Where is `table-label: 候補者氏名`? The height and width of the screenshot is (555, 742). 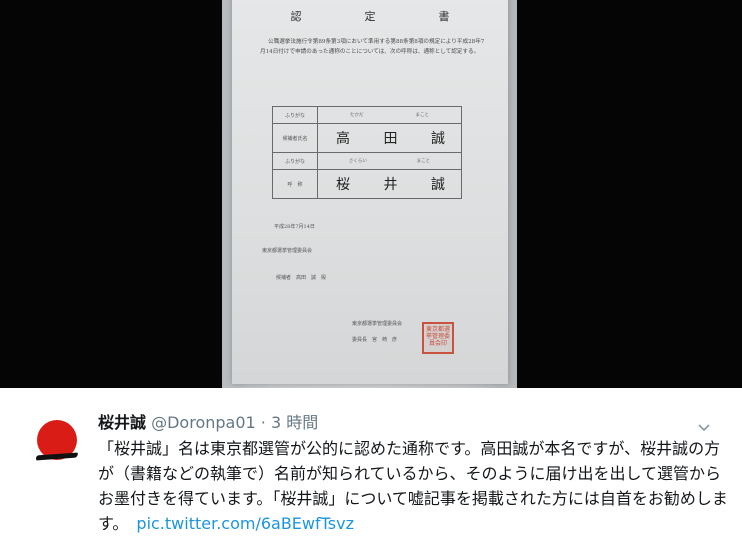
table-label: 候補者氏名 is located at coordinates (295, 138).